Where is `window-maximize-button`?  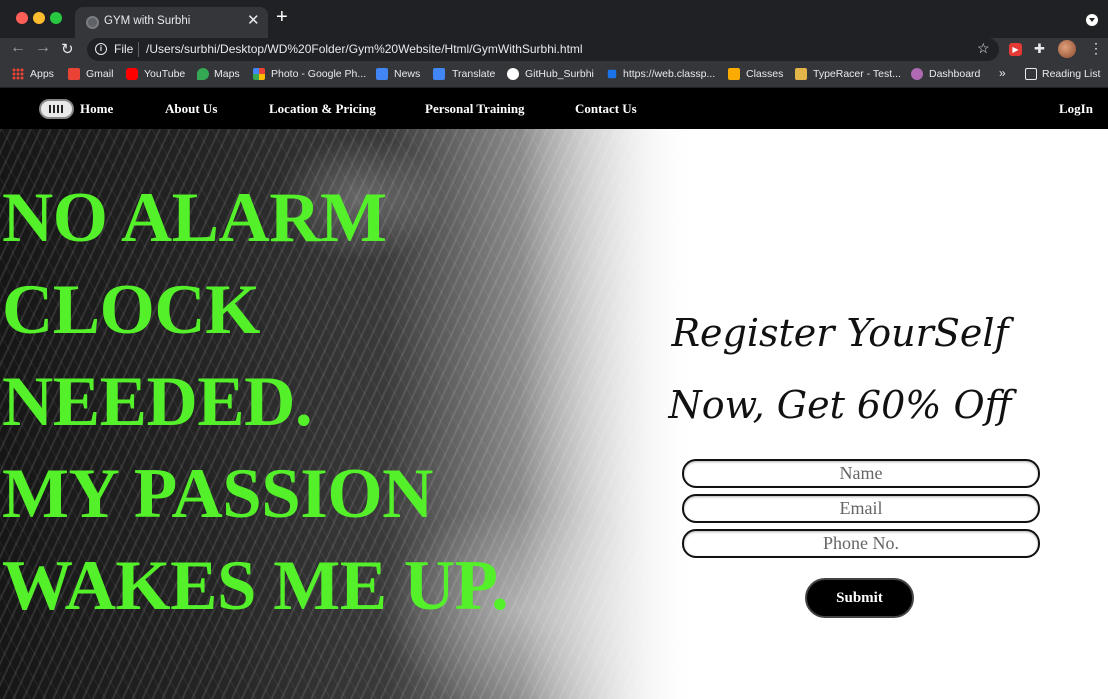 window-maximize-button is located at coordinates (56, 18).